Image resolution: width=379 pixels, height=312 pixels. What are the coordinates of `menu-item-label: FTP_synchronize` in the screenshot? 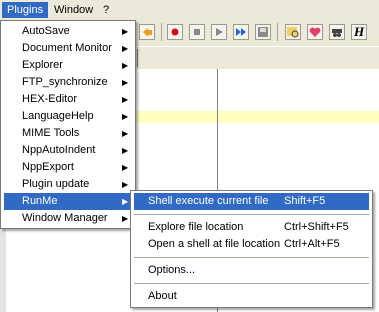 It's located at (65, 82).